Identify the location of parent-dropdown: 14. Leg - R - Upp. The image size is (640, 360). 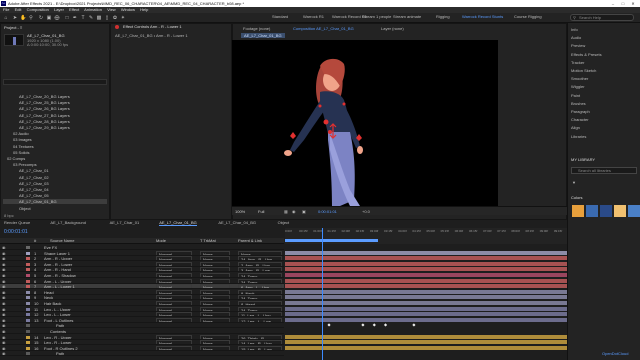
(260, 342).